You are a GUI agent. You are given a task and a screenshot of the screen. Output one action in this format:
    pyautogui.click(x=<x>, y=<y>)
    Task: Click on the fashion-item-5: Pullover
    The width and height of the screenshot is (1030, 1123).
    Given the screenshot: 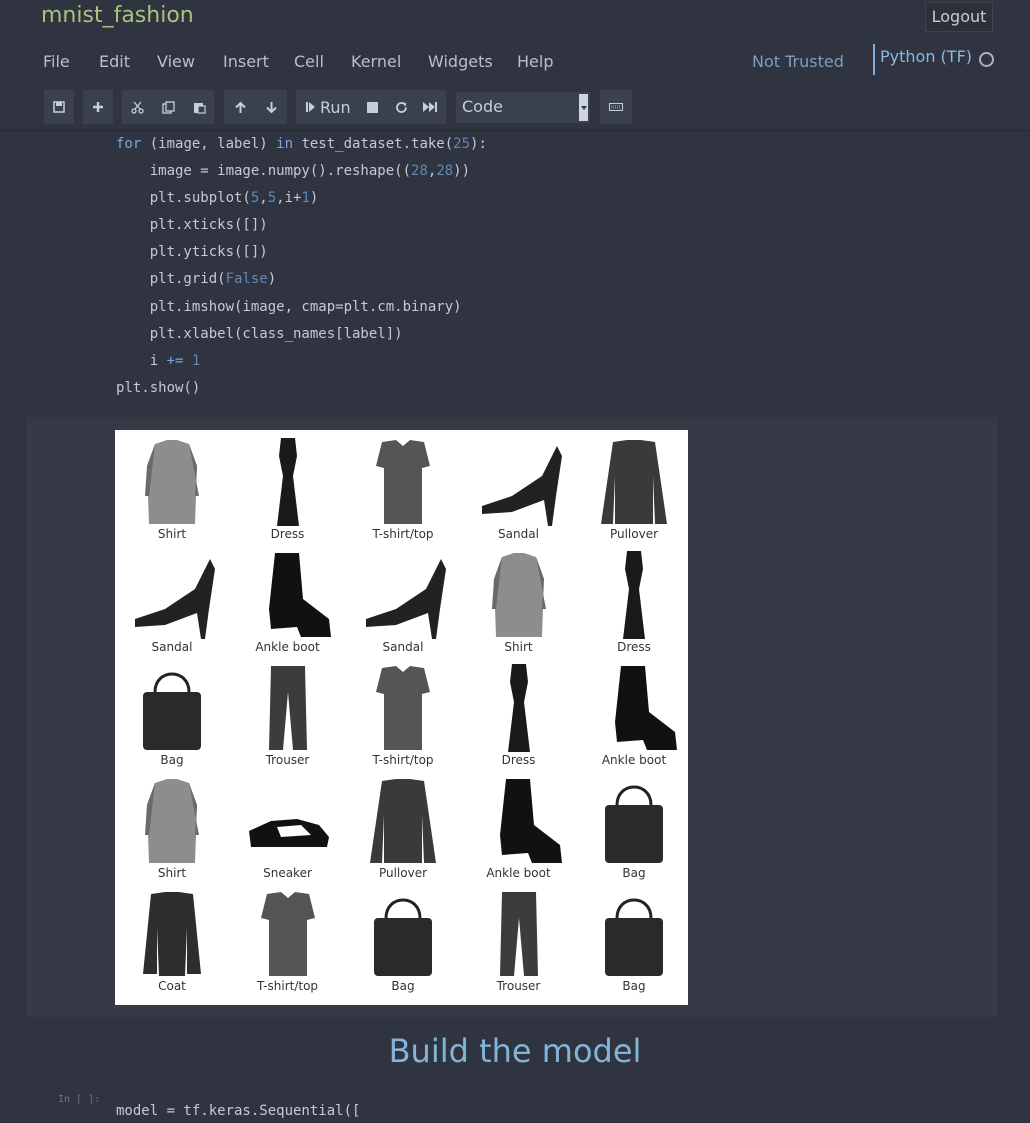 What is the action you would take?
    pyautogui.click(x=634, y=486)
    